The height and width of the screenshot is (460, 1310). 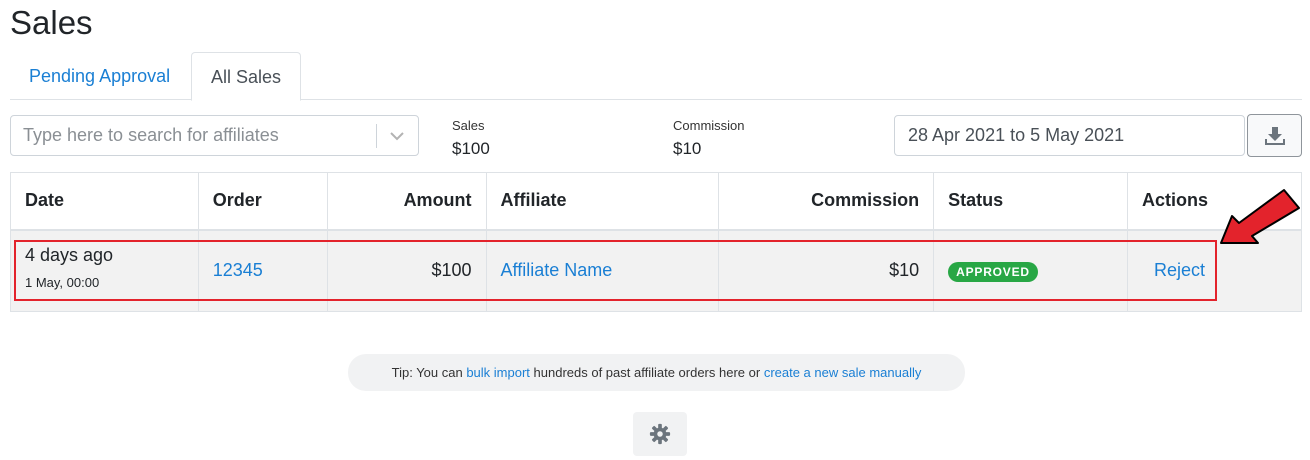 I want to click on download-button, so click(x=1274, y=135).